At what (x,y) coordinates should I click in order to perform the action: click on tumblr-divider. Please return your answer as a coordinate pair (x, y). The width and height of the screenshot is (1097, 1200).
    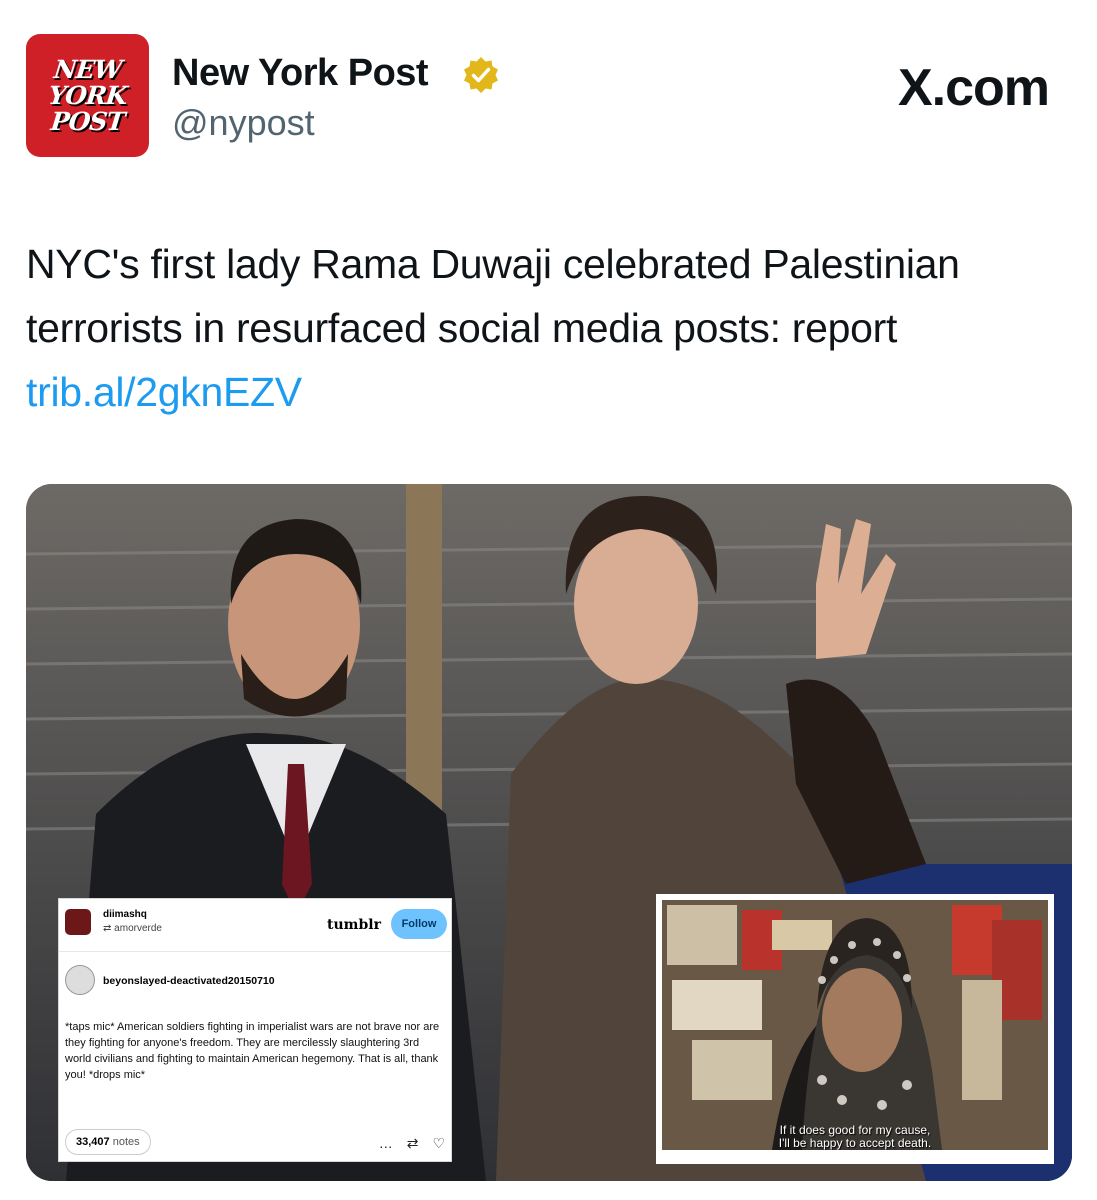
    Looking at the image, I should click on (255, 951).